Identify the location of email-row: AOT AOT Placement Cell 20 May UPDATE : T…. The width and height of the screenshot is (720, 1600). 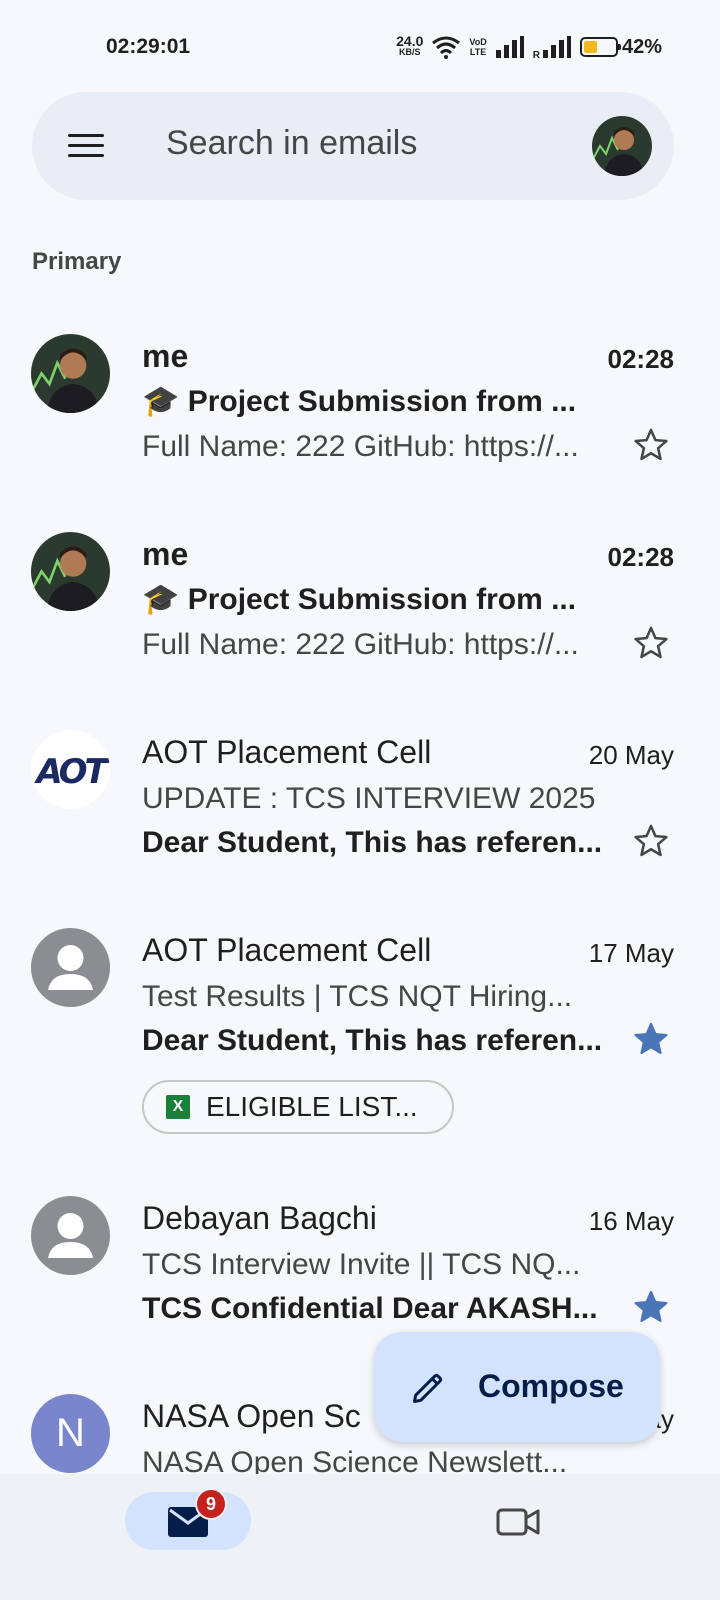
(360, 811).